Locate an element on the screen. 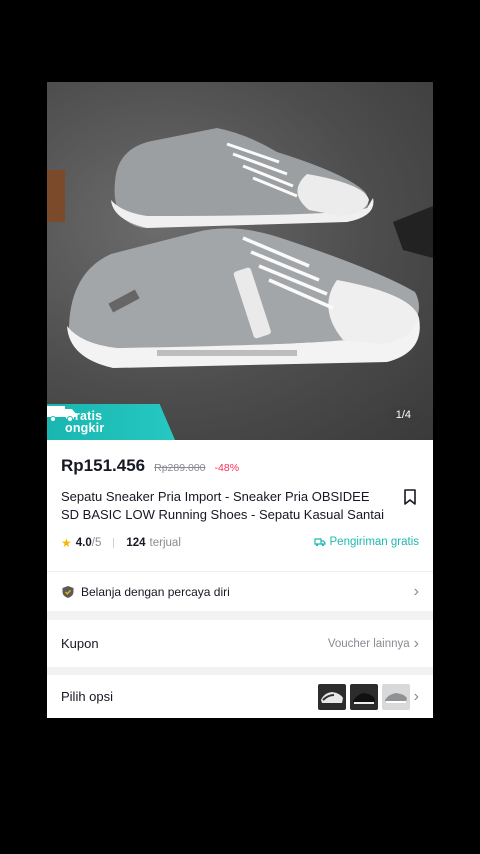 The image size is (480, 854). options-label: Pilih opsi is located at coordinates (87, 696).